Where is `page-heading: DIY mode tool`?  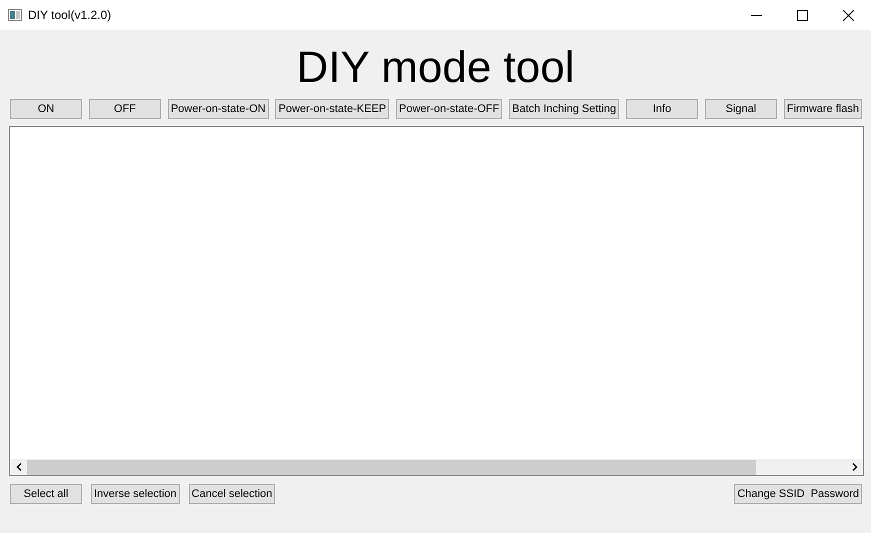 page-heading: DIY mode tool is located at coordinates (435, 68).